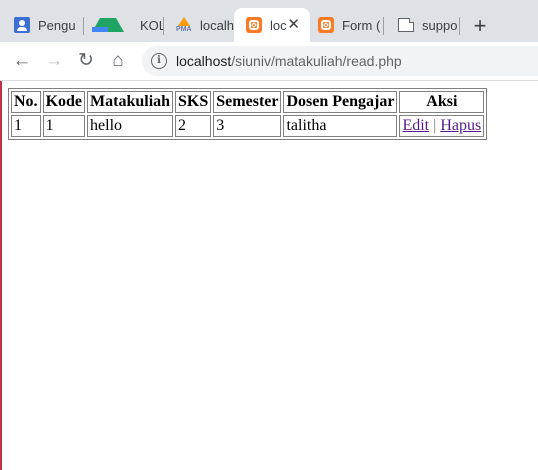  I want to click on header-sks: SKS, so click(193, 102).